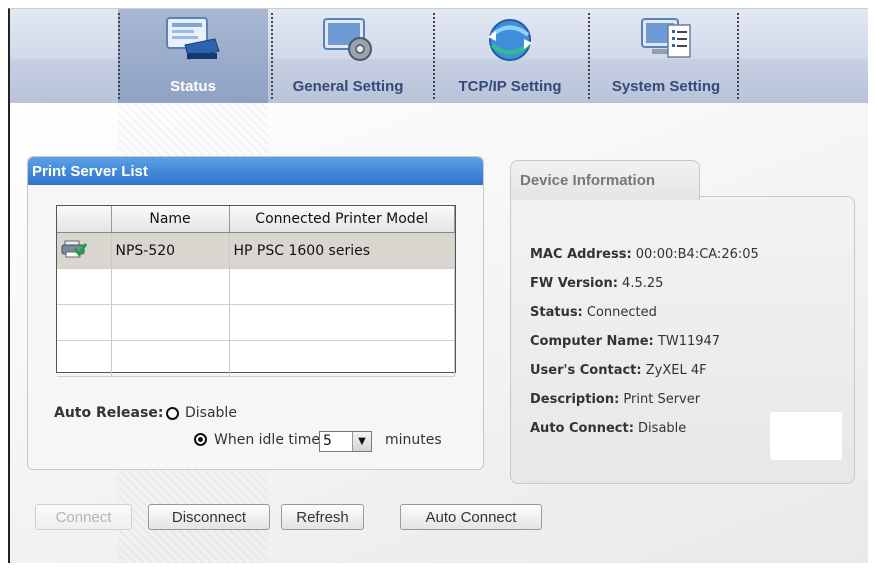  What do you see at coordinates (348, 86) in the screenshot?
I see `tab-general-setting-label: General Setting` at bounding box center [348, 86].